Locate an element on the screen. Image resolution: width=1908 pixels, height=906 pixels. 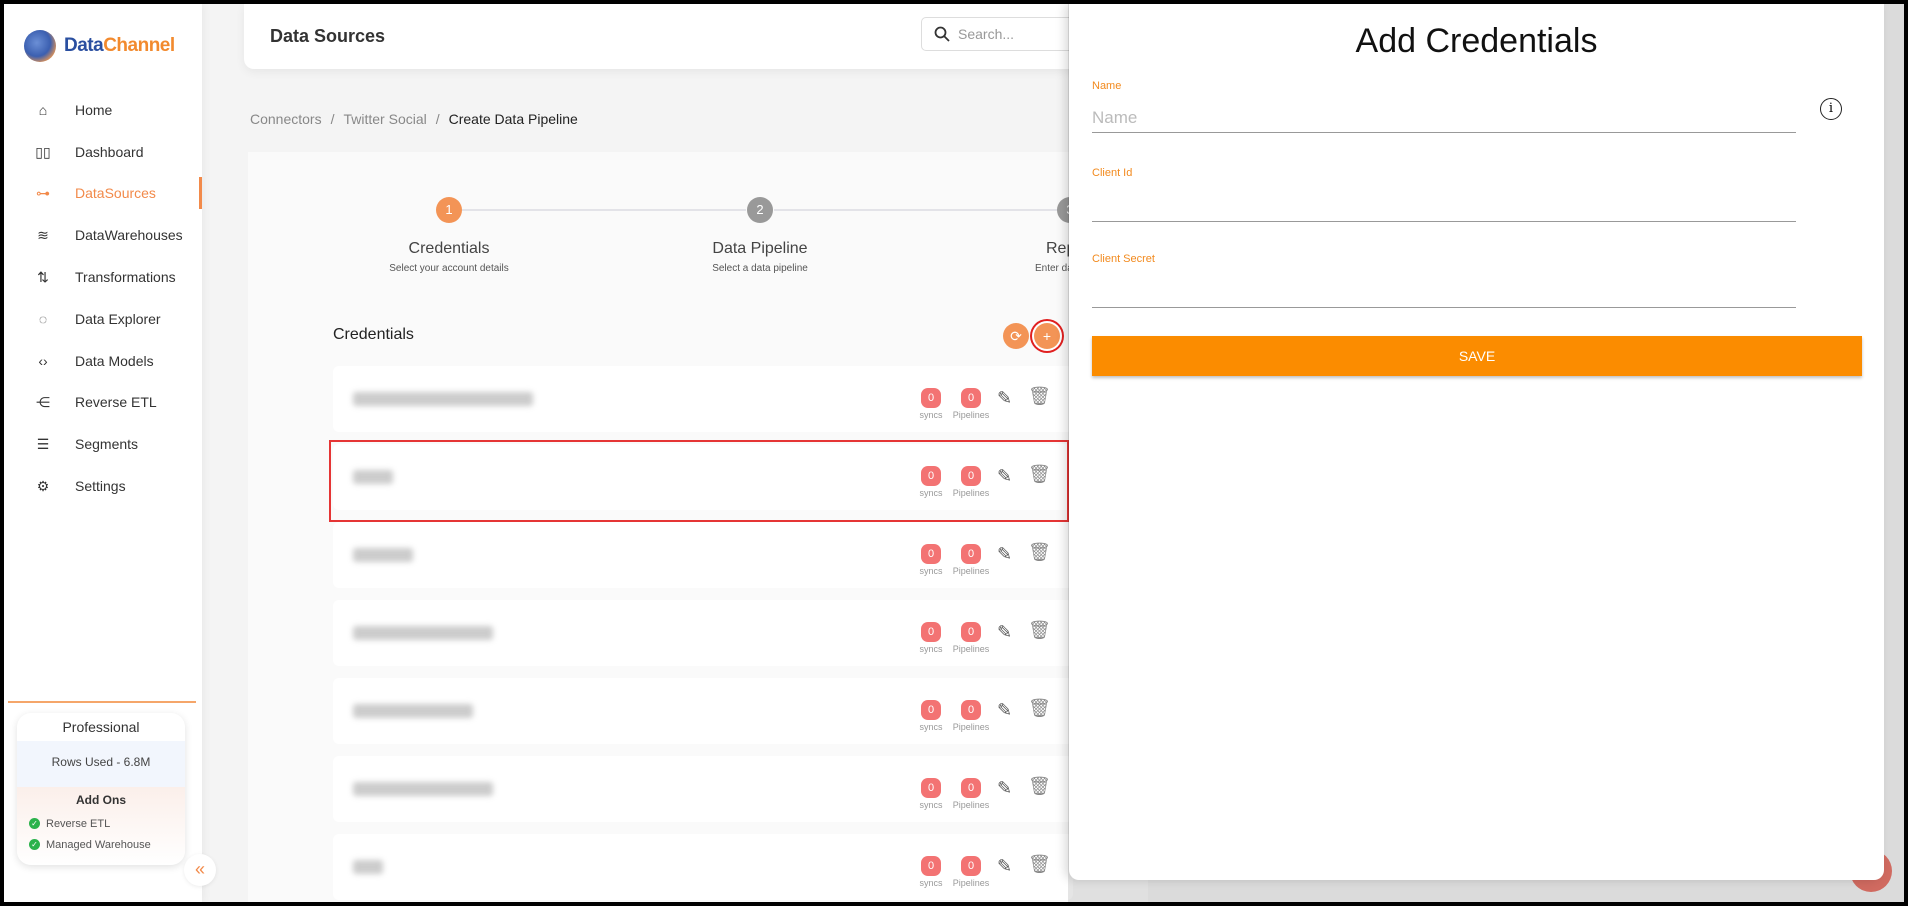
breadcrumb-connectors: Connectors is located at coordinates (286, 119).